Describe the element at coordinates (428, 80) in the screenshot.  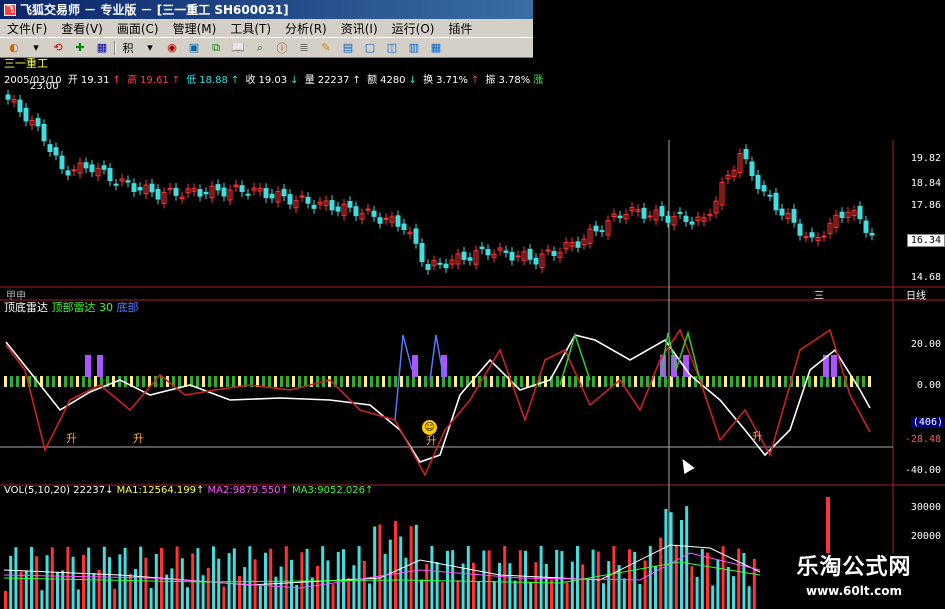
I see `turnover-label: 换` at that location.